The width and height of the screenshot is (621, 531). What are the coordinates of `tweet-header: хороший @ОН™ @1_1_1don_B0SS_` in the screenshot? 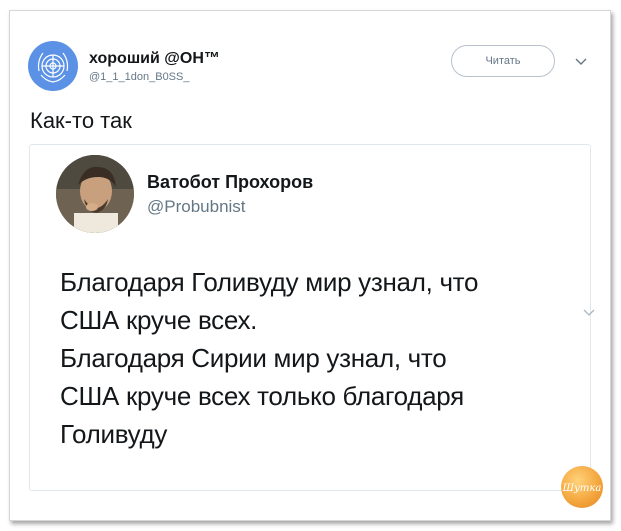 It's located at (124, 66).